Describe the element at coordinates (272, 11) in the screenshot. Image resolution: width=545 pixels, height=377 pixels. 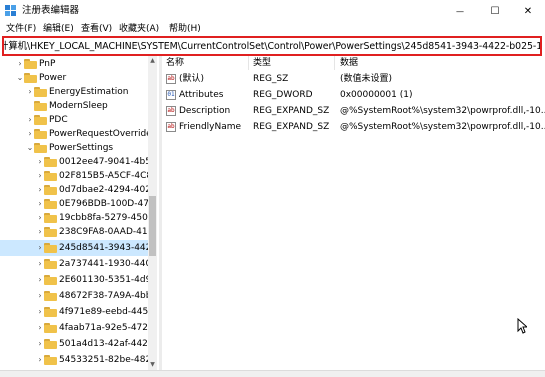
I see `title-bar: 注册表编辑器 — ☐ ✕` at that location.